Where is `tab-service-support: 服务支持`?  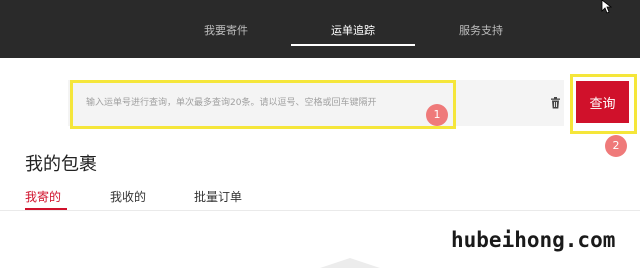
tab-service-support: 服务支持 is located at coordinates (481, 30).